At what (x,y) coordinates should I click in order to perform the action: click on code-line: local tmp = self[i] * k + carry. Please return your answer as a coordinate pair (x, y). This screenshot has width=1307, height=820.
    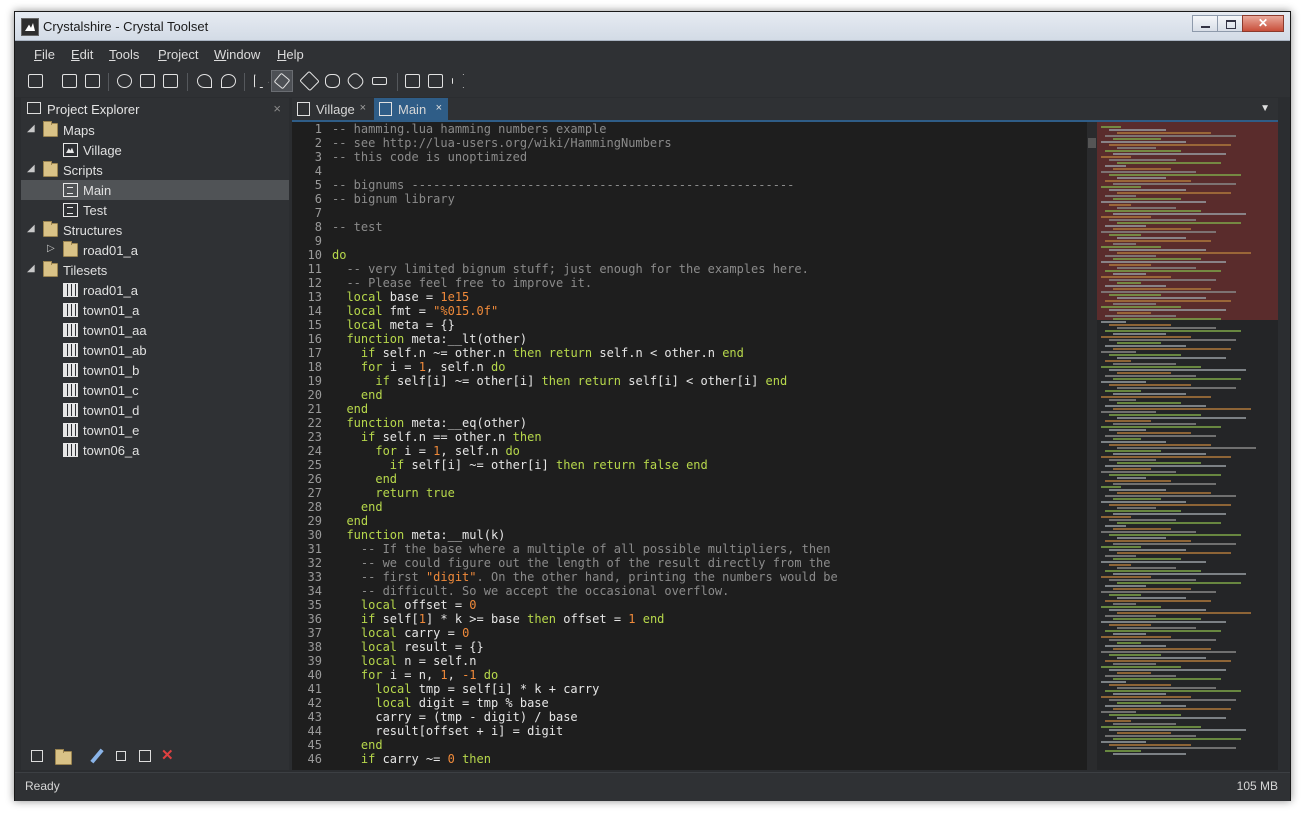
    Looking at the image, I should click on (709, 689).